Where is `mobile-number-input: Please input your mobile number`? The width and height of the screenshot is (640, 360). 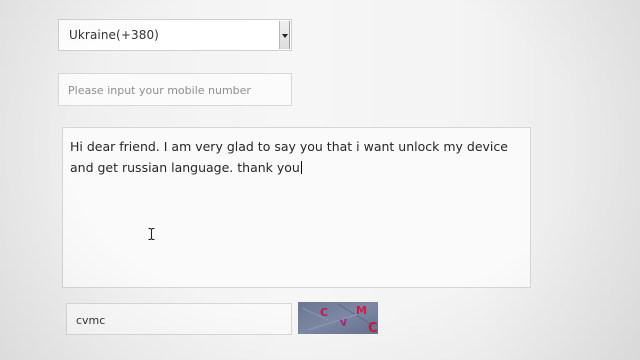
mobile-number-input: Please input your mobile number is located at coordinates (175, 89).